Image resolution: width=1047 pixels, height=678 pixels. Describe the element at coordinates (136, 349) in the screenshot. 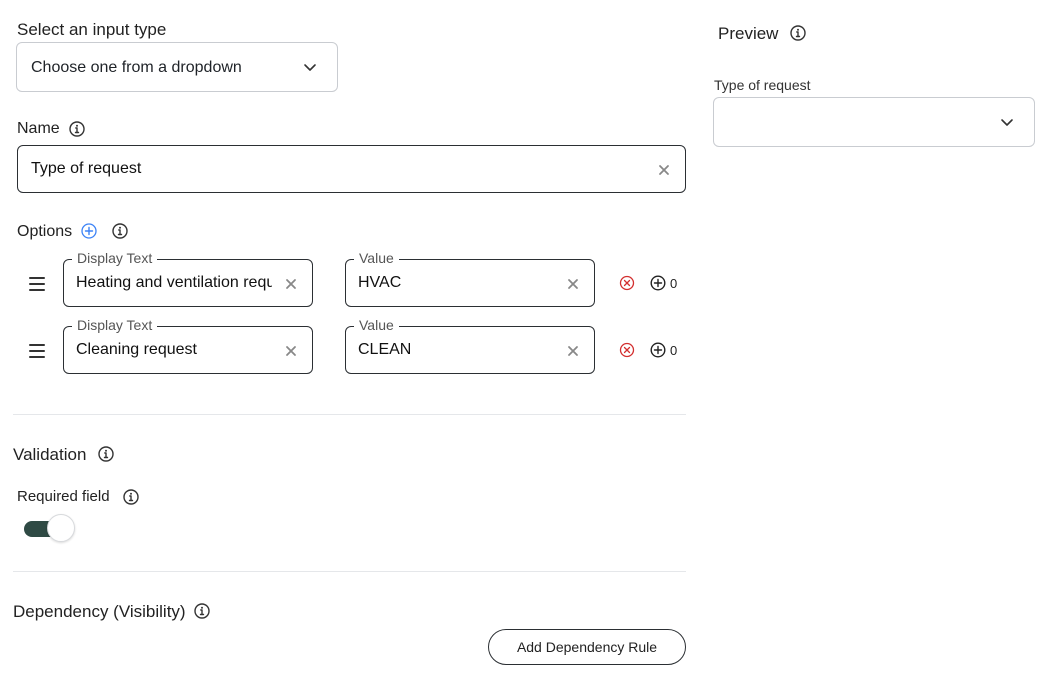

I see `display-text-value: Cleaning request` at that location.